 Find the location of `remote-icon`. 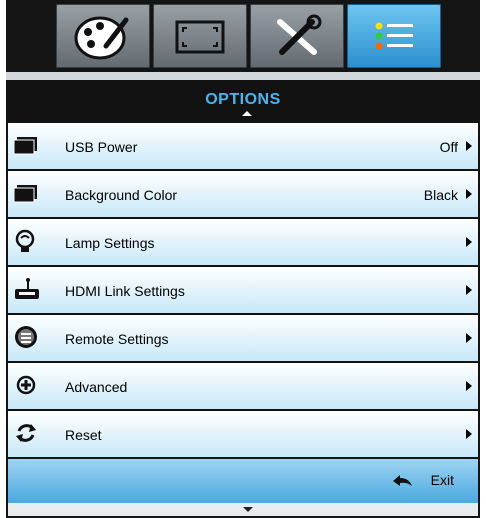

remote-icon is located at coordinates (26, 337).